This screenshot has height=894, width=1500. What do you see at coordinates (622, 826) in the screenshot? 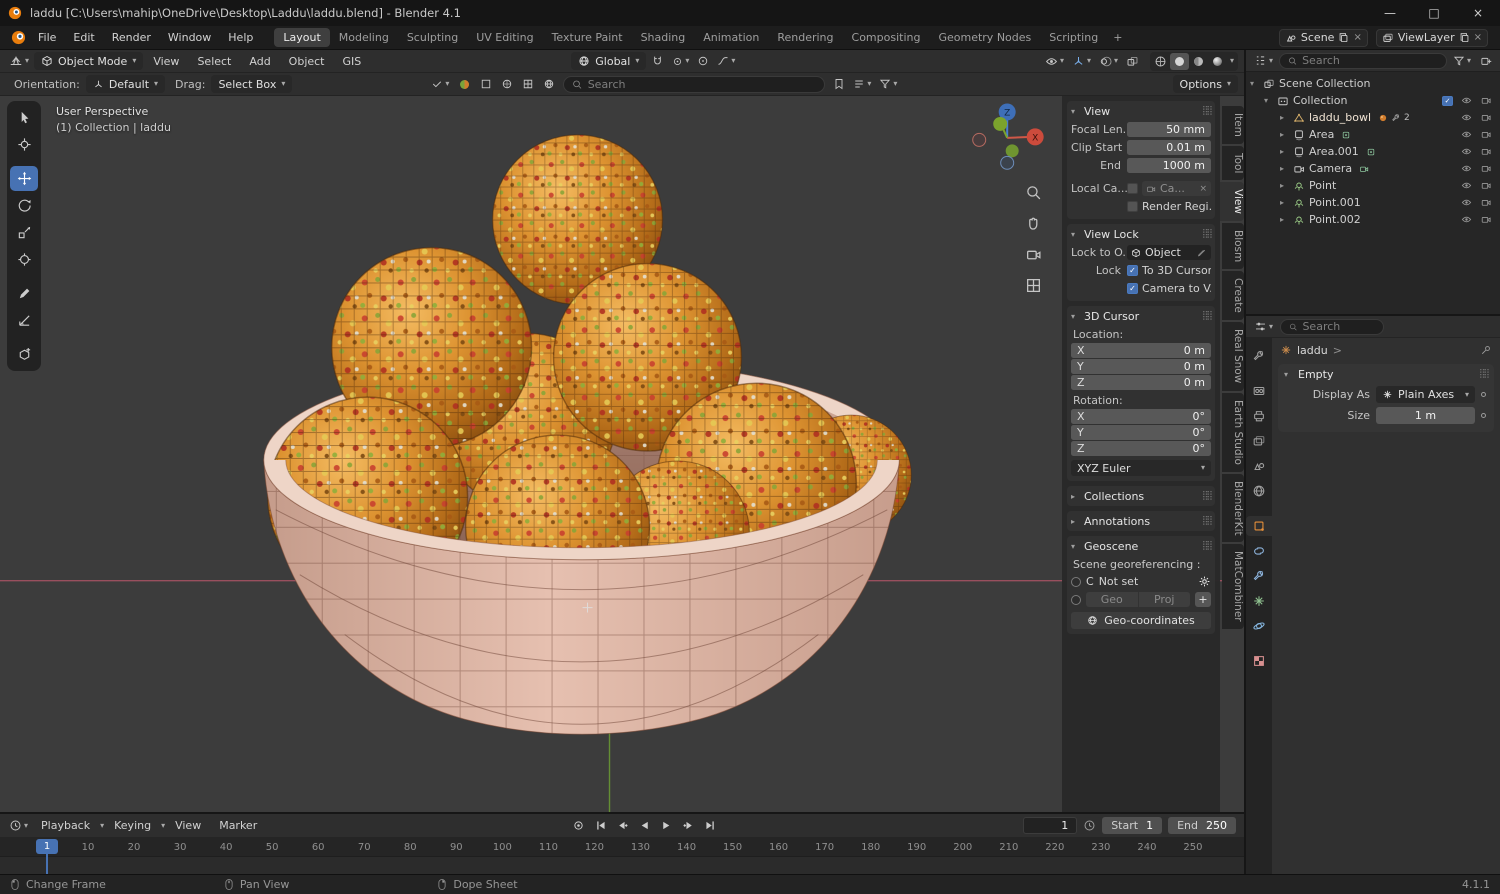
I see `previous-keyframe-button` at bounding box center [622, 826].